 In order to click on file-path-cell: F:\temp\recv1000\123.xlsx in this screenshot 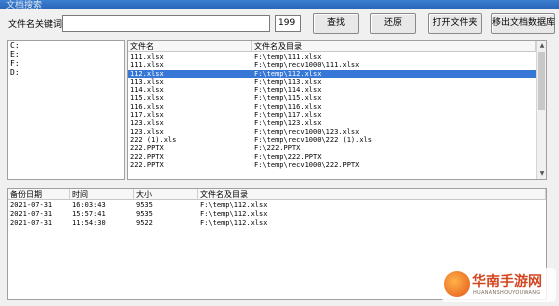, I will do `click(307, 131)`.